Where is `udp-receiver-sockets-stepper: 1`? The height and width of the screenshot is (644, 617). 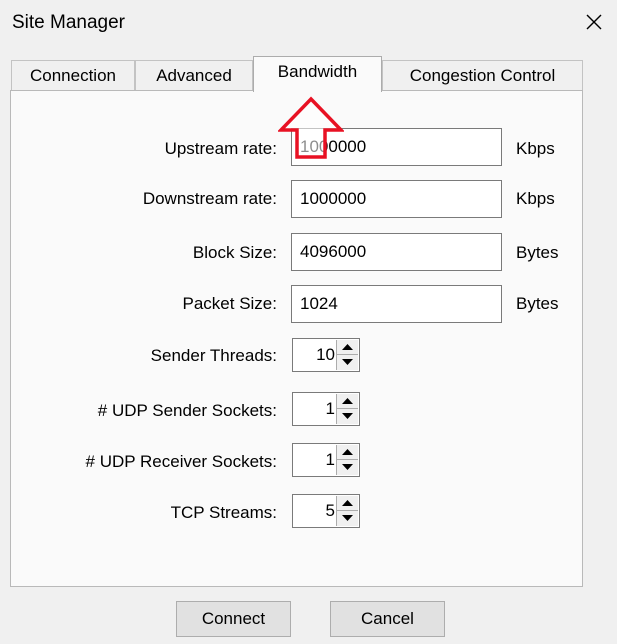 udp-receiver-sockets-stepper: 1 is located at coordinates (326, 460).